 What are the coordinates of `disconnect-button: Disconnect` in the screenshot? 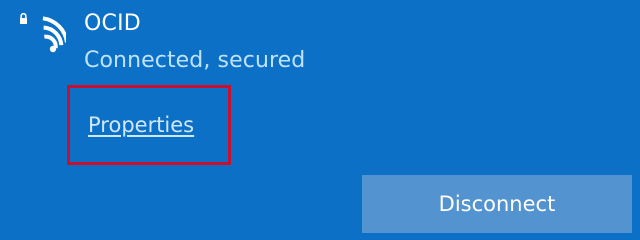 It's located at (497, 204).